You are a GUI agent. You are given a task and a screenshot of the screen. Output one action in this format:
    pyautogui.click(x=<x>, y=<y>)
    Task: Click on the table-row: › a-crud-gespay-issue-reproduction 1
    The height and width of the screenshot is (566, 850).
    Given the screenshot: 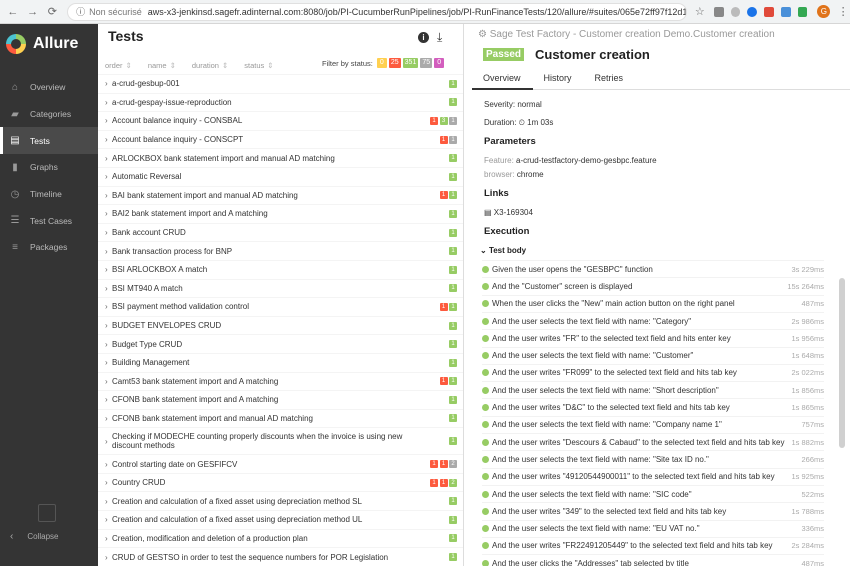 What is the action you would take?
    pyautogui.click(x=280, y=102)
    